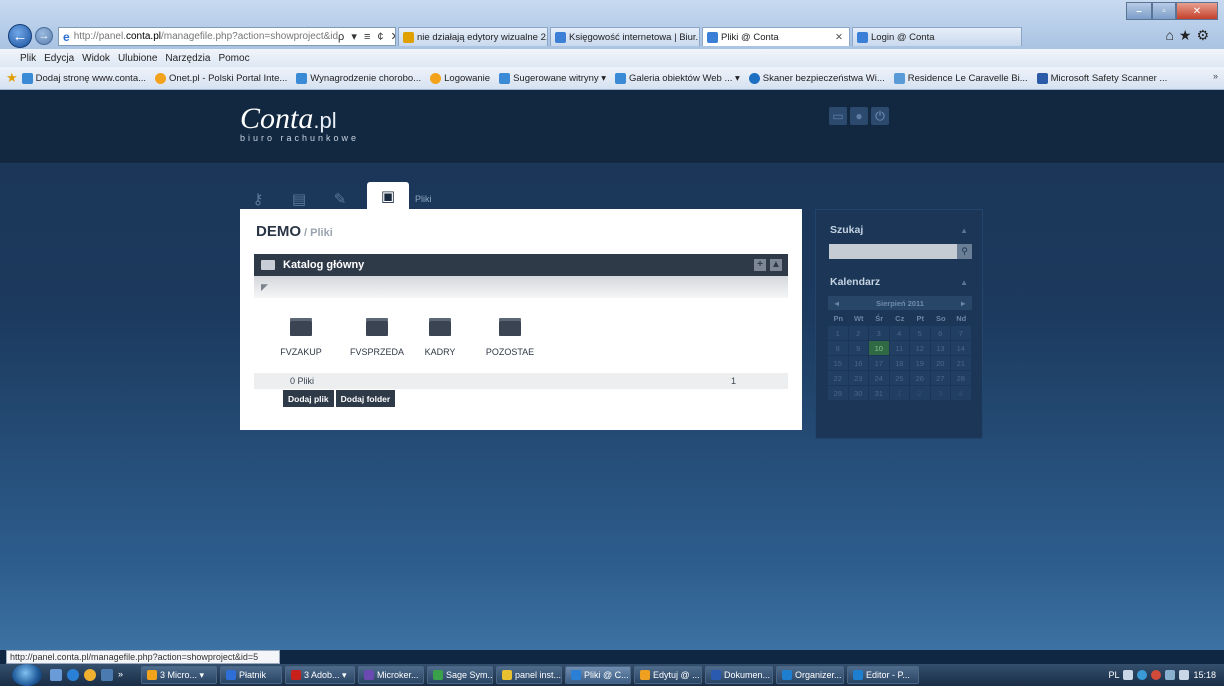 The width and height of the screenshot is (1224, 686). Describe the element at coordinates (776, 265) in the screenshot. I see `collapse-icon: ▲` at that location.